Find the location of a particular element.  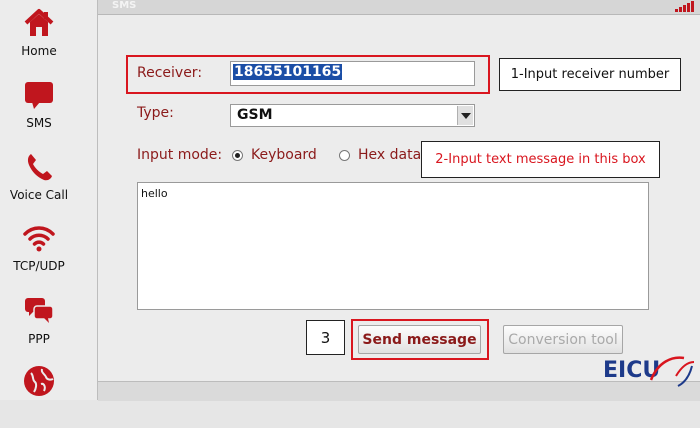

chevron-down-icon is located at coordinates (465, 115).